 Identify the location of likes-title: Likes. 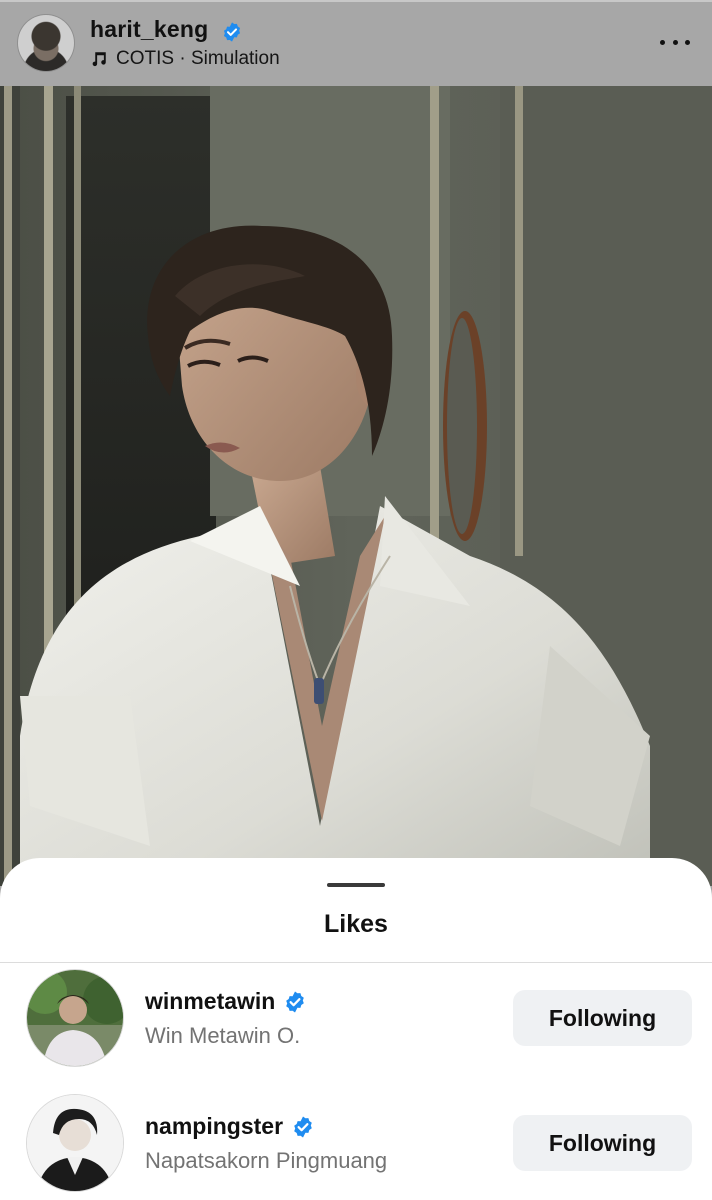
(356, 924).